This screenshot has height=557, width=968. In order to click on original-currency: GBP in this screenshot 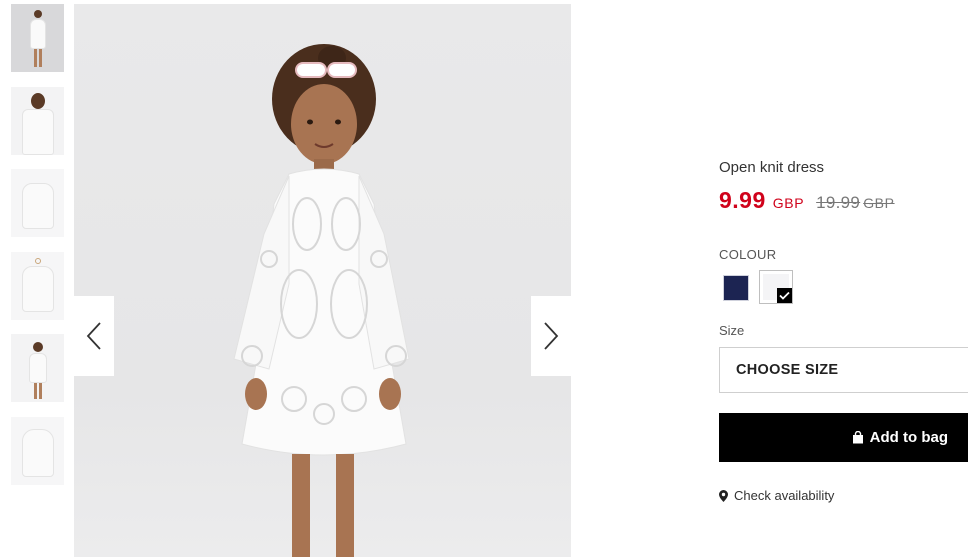, I will do `click(879, 203)`.